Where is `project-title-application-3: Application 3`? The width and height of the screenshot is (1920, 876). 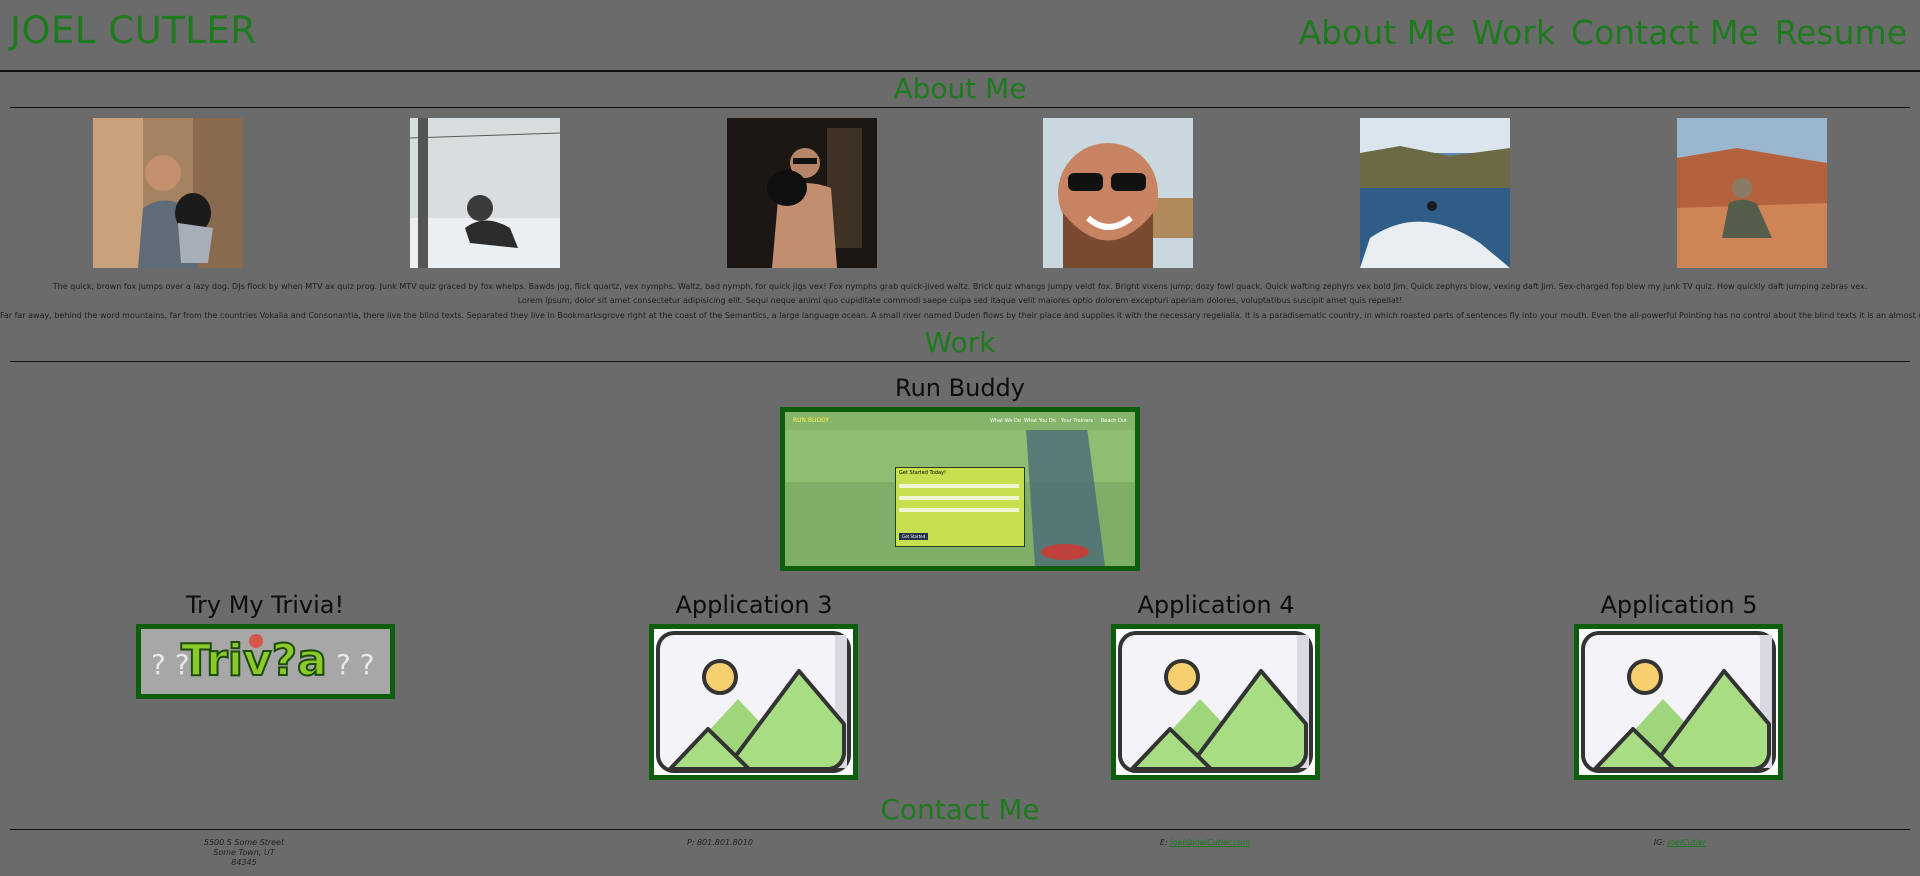 project-title-application-3: Application 3 is located at coordinates (754, 605).